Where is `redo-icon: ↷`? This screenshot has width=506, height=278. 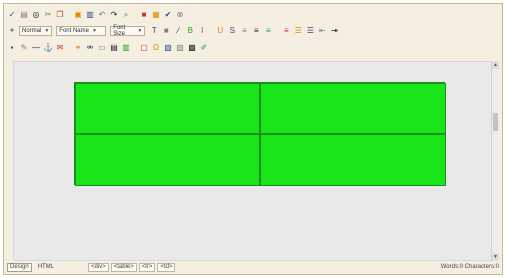 redo-icon: ↷ is located at coordinates (114, 15).